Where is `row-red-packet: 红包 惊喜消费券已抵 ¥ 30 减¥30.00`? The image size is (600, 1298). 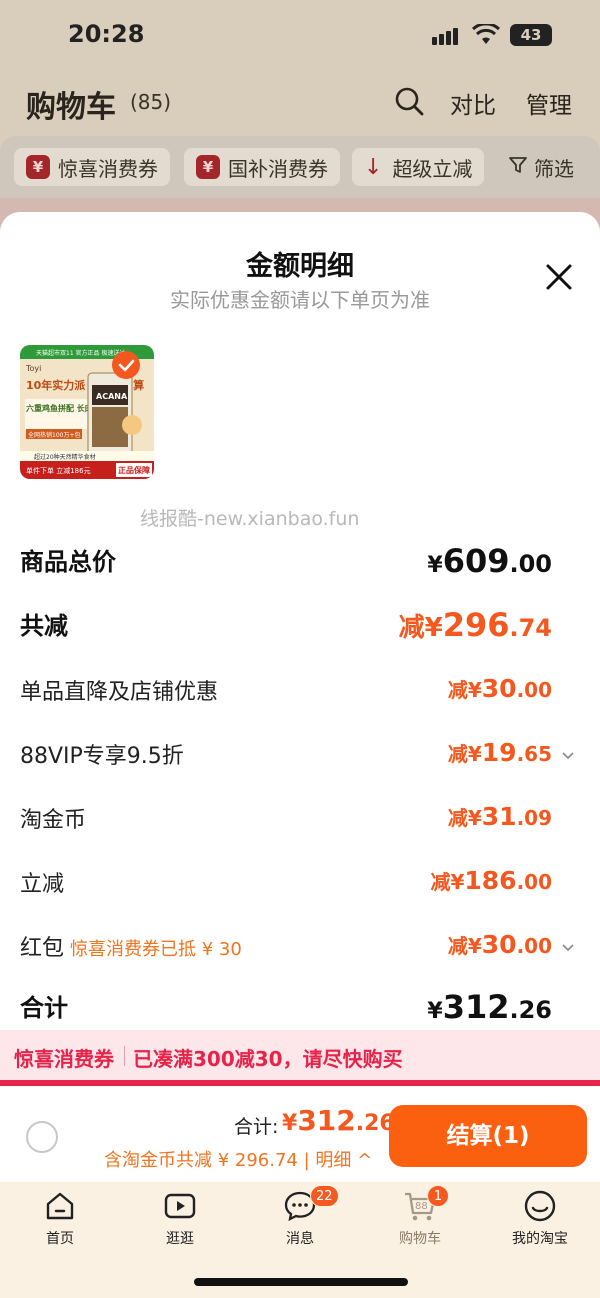 row-red-packet: 红包 惊喜消费券已抵 ¥ 30 减¥30.00 is located at coordinates (300, 948).